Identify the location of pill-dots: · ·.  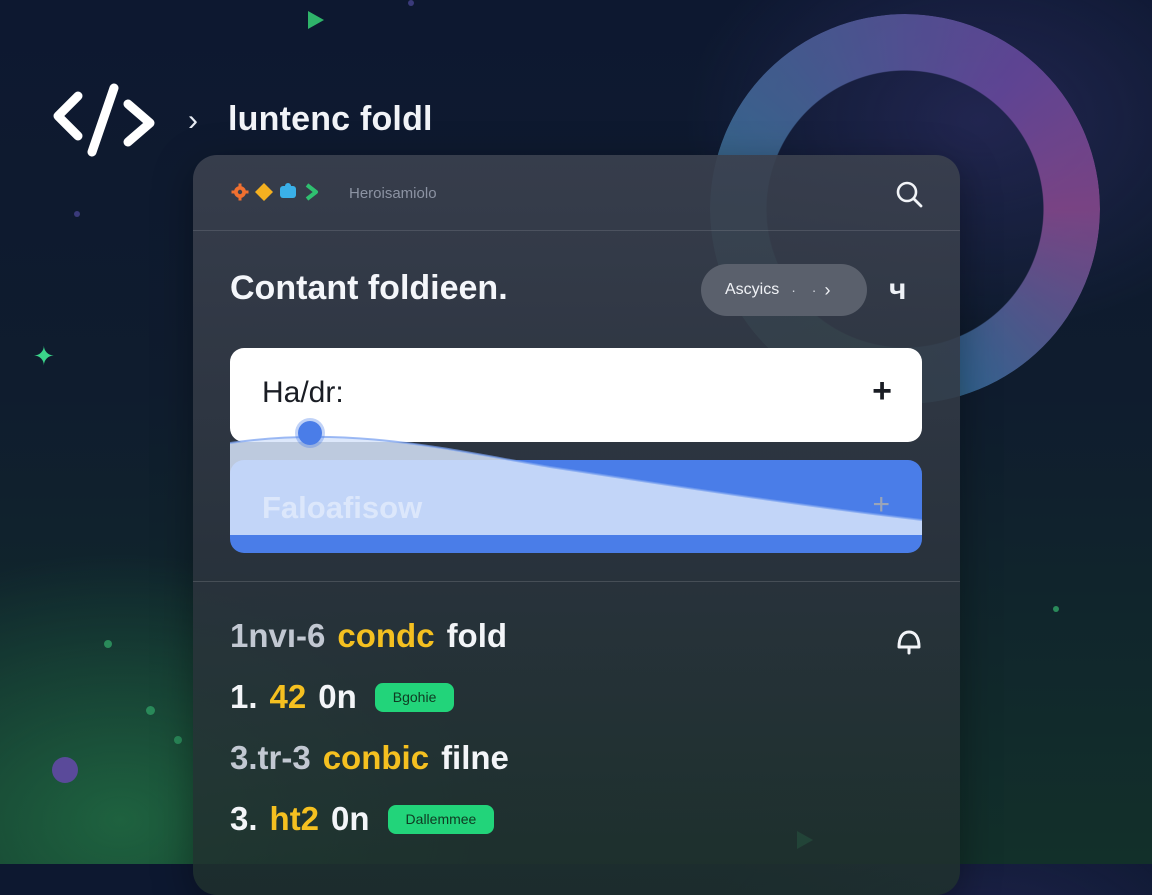
(807, 290).